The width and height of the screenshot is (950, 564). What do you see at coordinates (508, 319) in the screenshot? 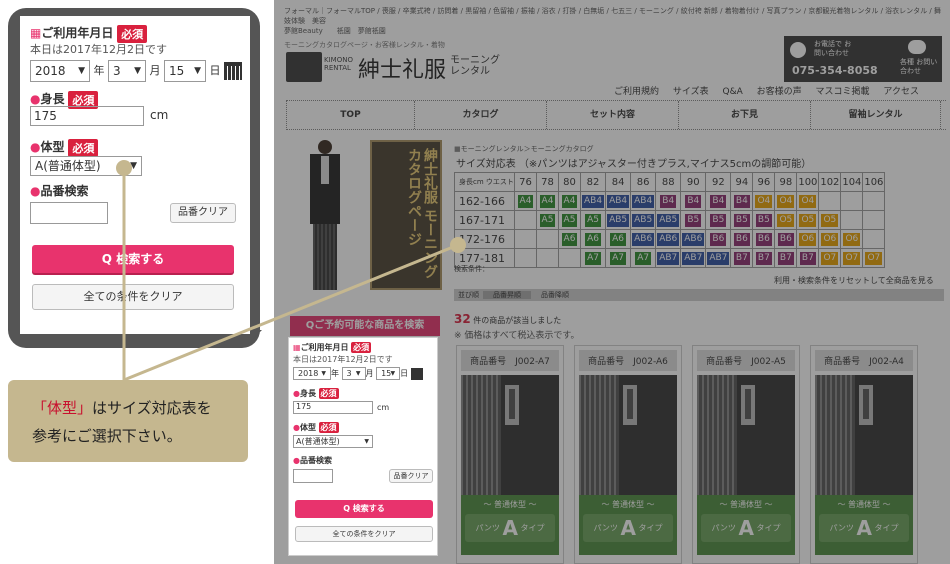
I see `result-count: 32 件の商品が該当しました` at bounding box center [508, 319].